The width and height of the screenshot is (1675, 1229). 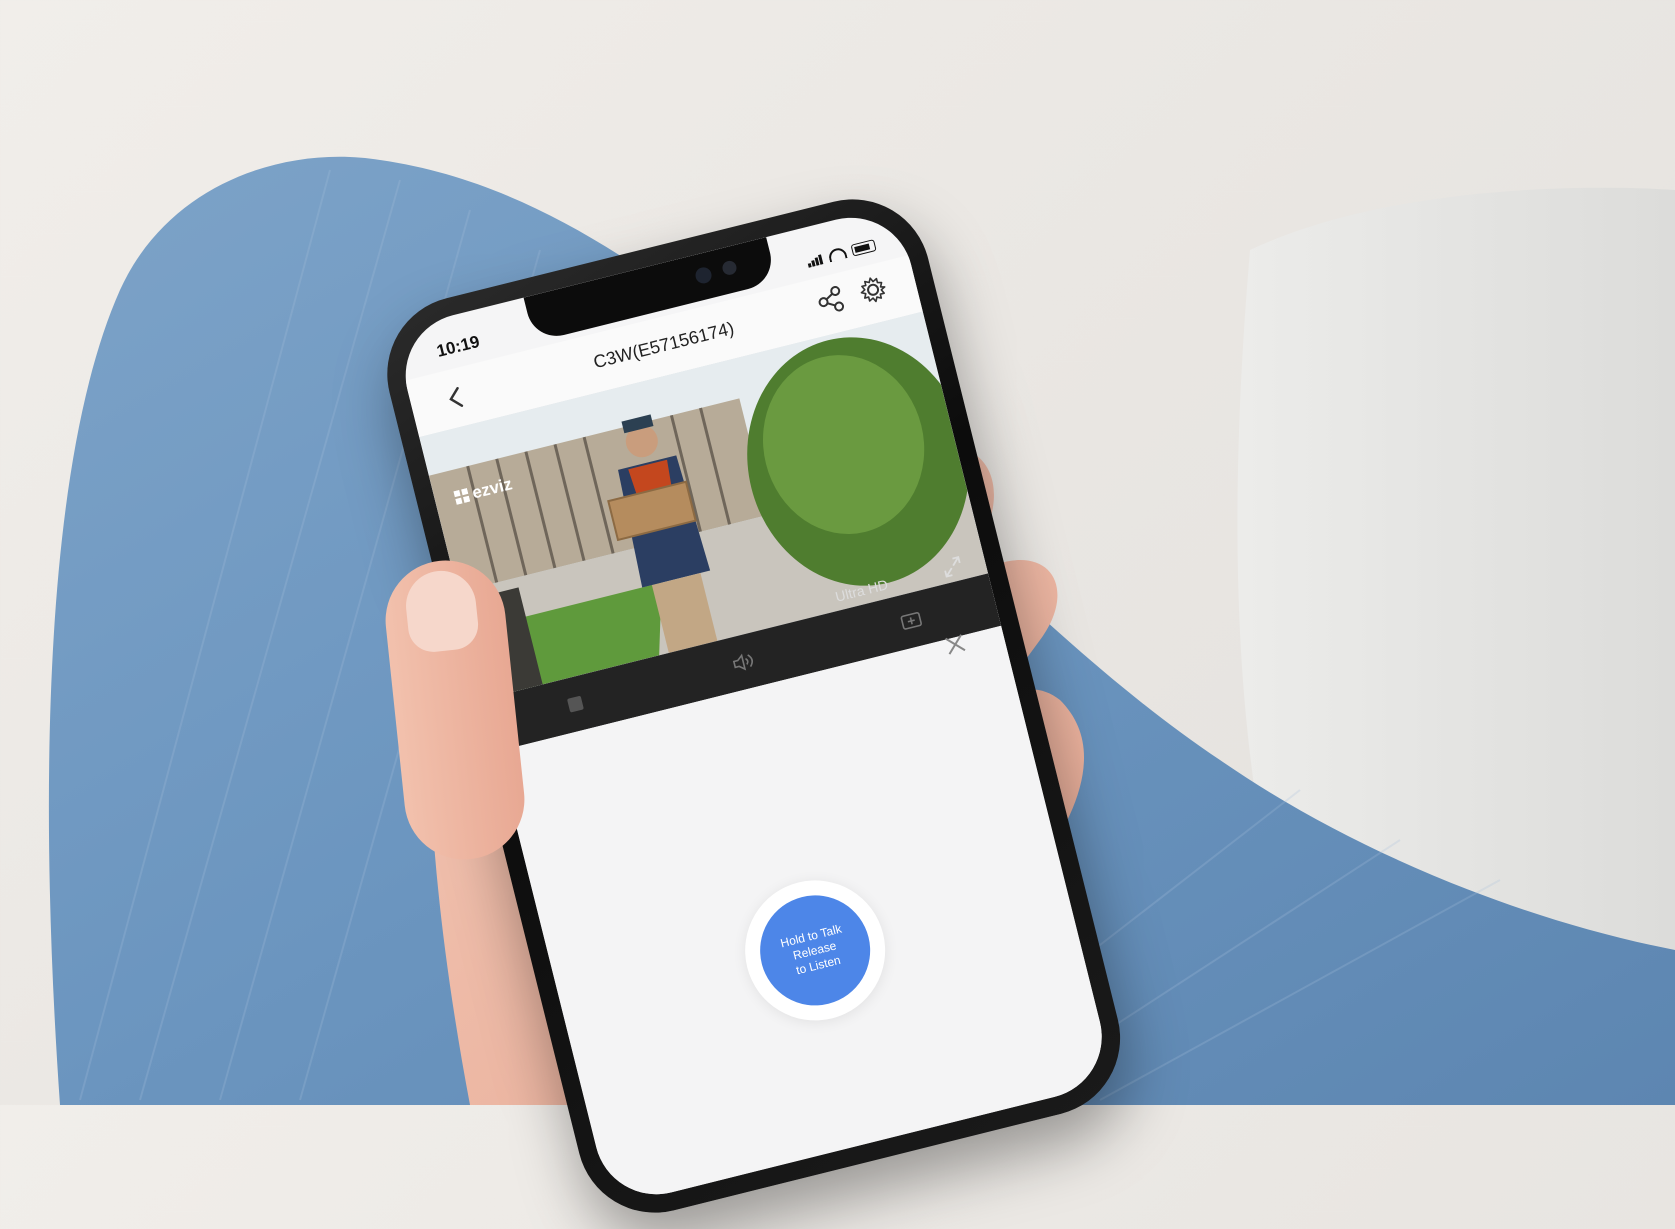 I want to click on battery-icon, so click(x=863, y=248).